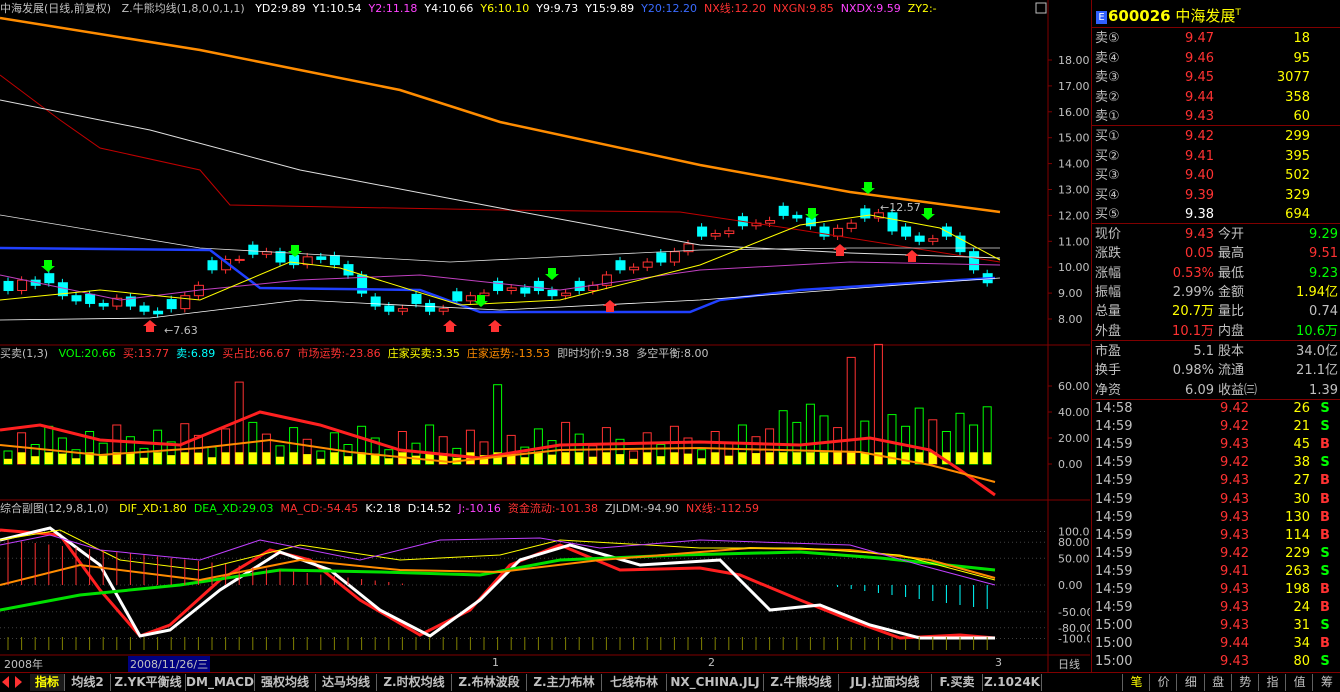  What do you see at coordinates (414, 682) in the screenshot?
I see `indicator-tab: Z.时权均线` at bounding box center [414, 682].